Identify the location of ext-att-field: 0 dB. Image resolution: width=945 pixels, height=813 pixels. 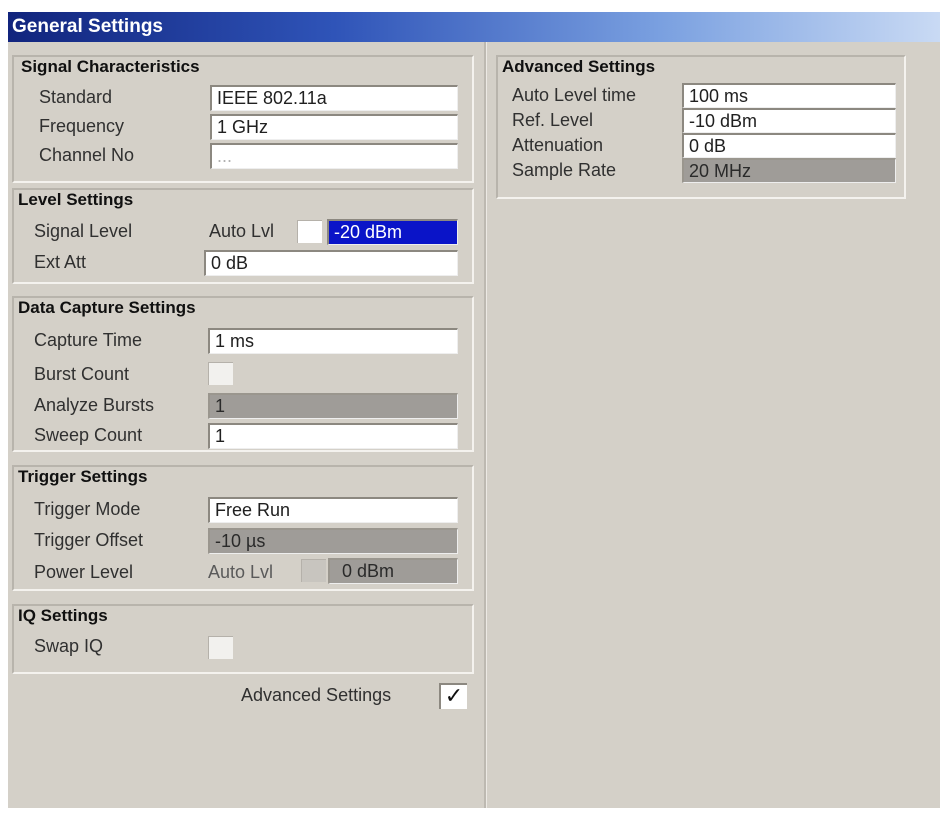
(331, 263).